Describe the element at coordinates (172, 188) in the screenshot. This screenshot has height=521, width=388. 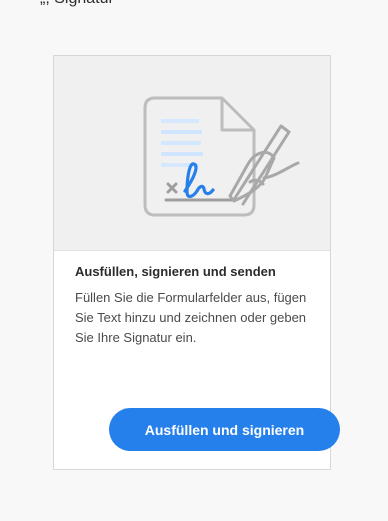
I see `signature-x-mark` at that location.